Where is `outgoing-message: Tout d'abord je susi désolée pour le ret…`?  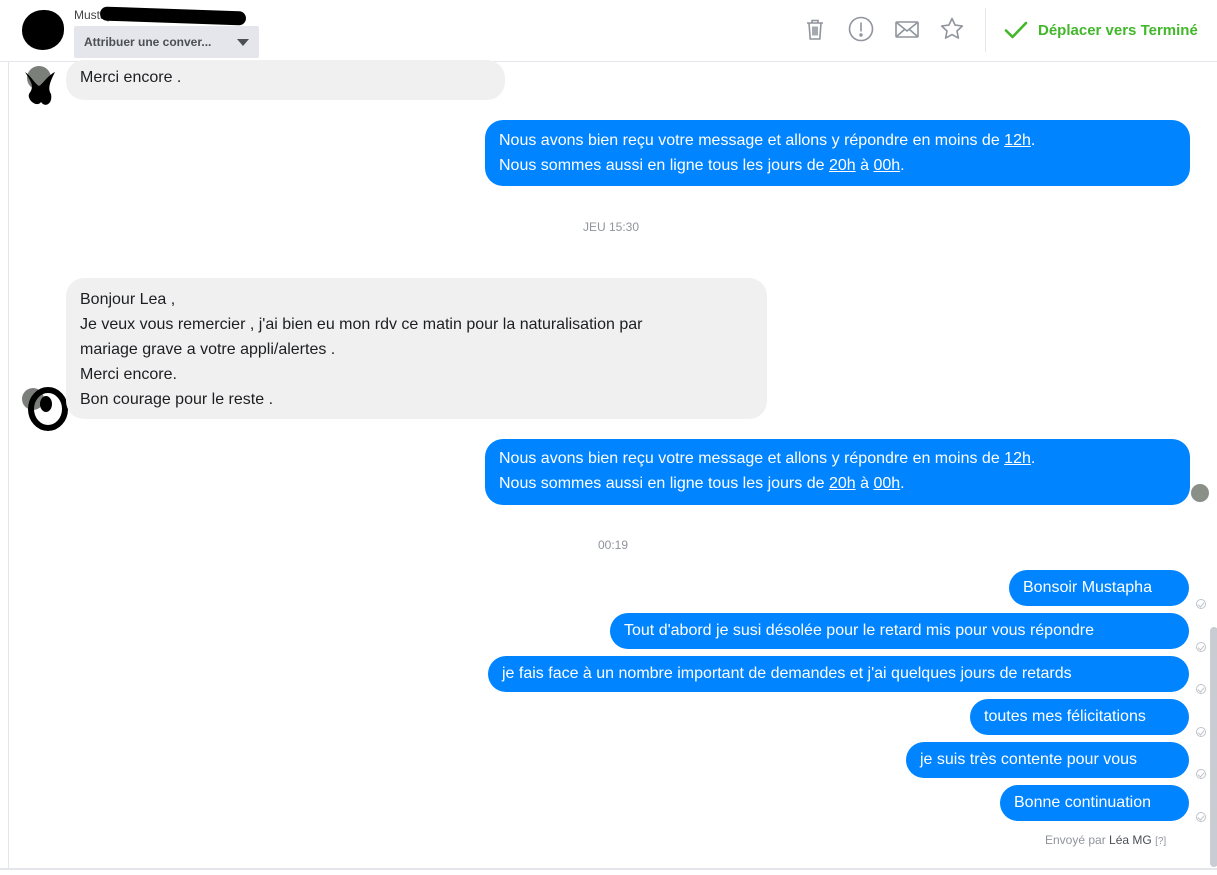
outgoing-message: Tout d'abord je susi désolée pour le ret… is located at coordinates (899, 631).